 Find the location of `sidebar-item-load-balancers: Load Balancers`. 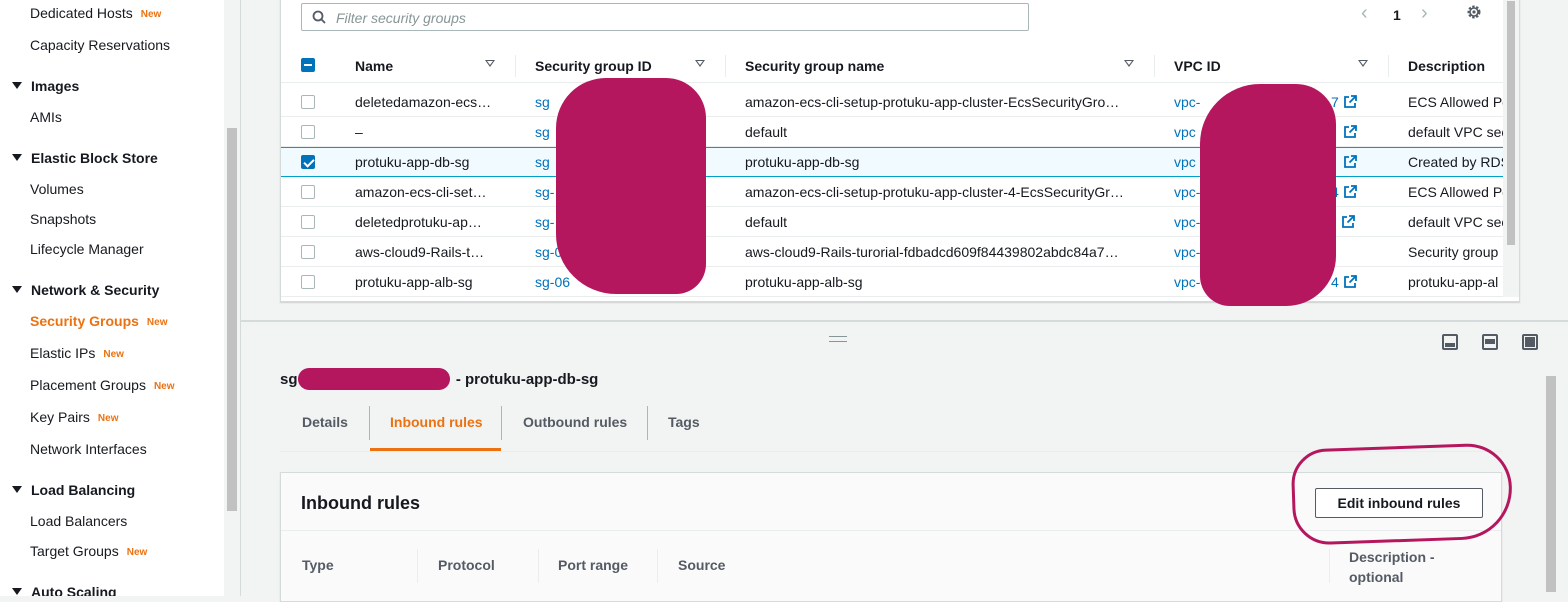

sidebar-item-load-balancers: Load Balancers is located at coordinates (78, 521).